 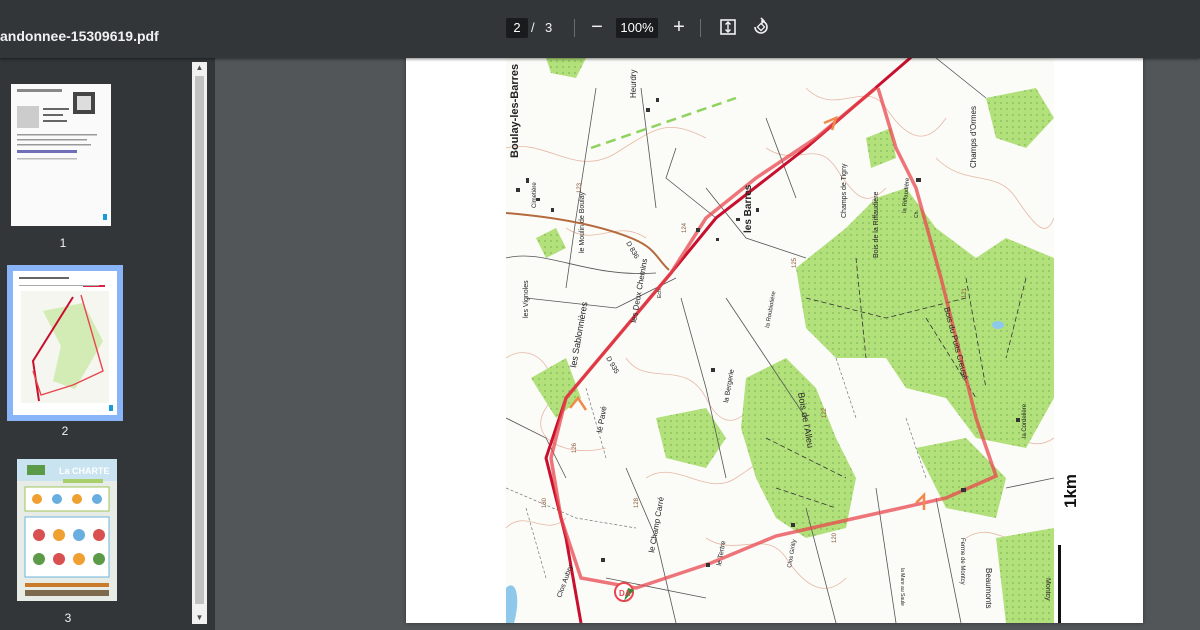 What do you see at coordinates (84, 471) in the screenshot?
I see `thumbnail-3-heading: La CHARTE` at bounding box center [84, 471].